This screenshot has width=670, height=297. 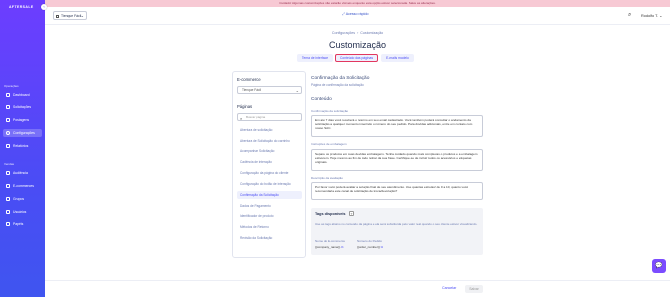 I want to click on bag-icon, so click(x=57, y=16).